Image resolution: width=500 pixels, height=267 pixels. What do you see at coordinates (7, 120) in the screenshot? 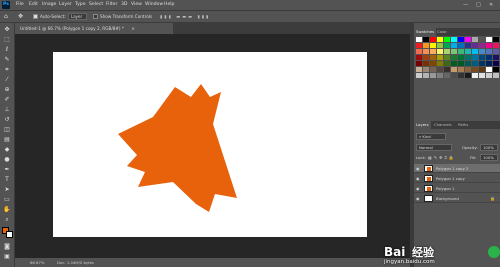
I see `history-brush-icon: ↺` at bounding box center [7, 120].